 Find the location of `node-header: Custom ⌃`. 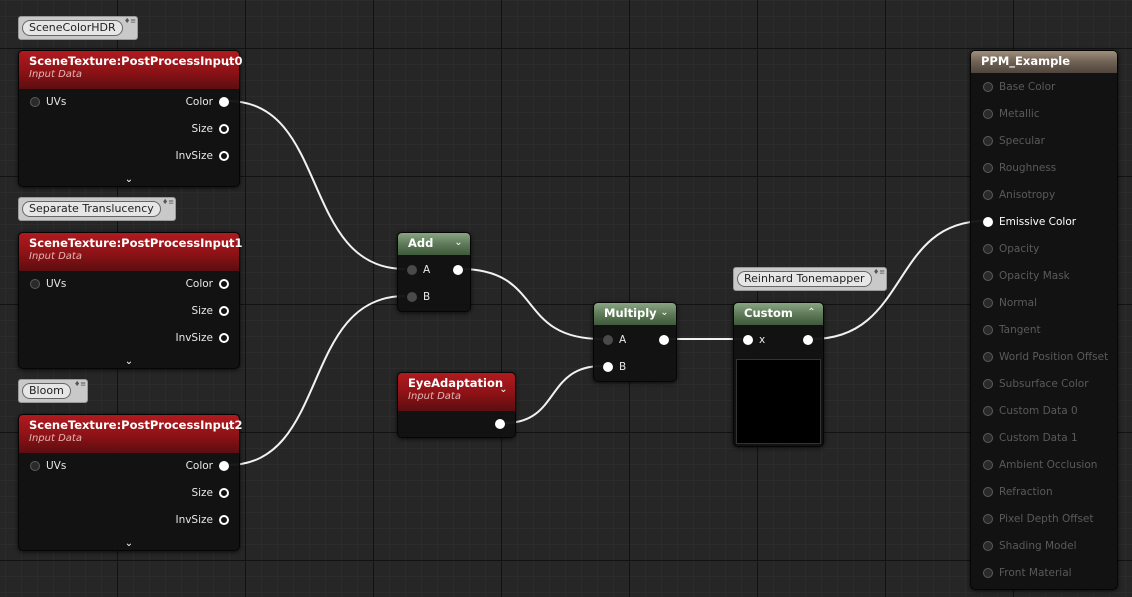

node-header: Custom ⌃ is located at coordinates (778, 314).